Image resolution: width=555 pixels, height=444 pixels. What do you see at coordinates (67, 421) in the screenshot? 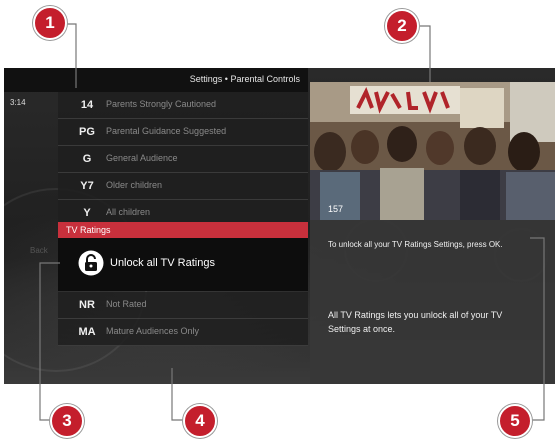
I see `callout-3: 3` at bounding box center [67, 421].